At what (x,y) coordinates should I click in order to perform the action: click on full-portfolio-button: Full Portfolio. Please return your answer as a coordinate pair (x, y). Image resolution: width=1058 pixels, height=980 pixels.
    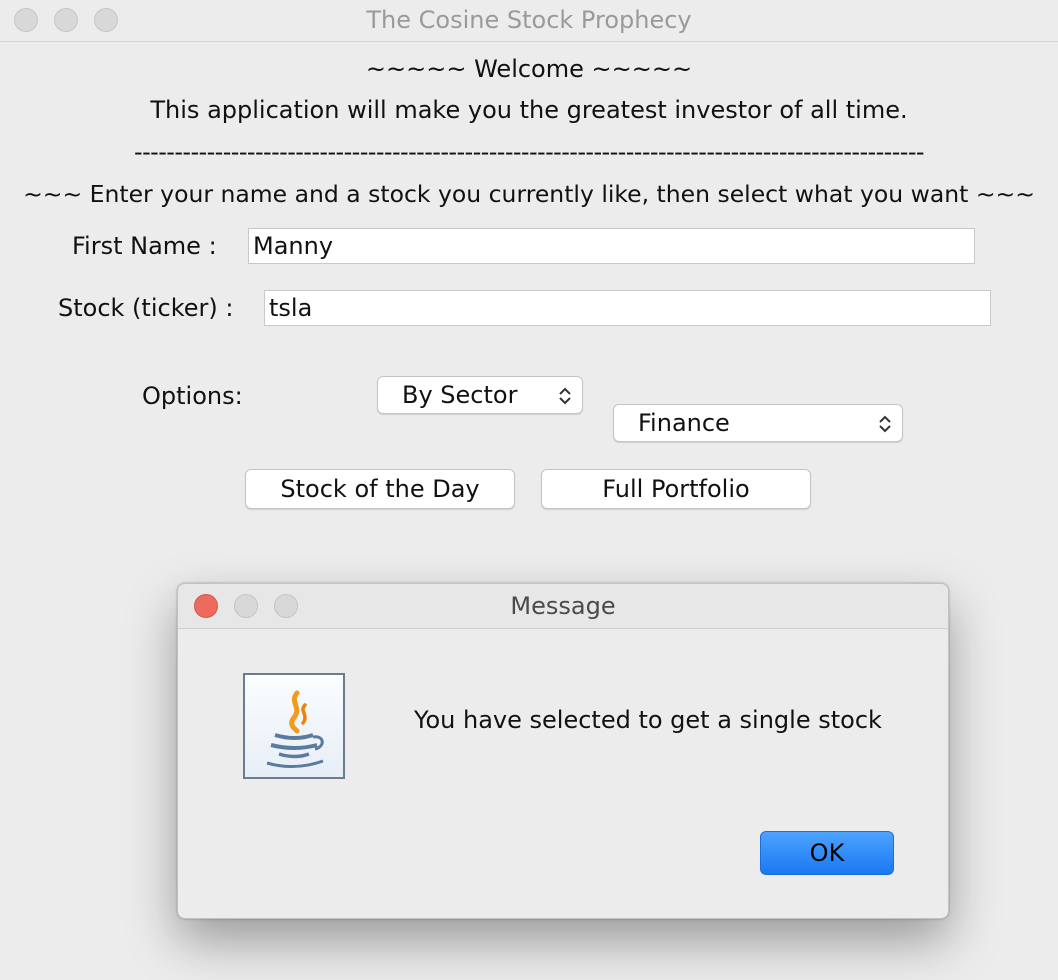
    Looking at the image, I should click on (676, 489).